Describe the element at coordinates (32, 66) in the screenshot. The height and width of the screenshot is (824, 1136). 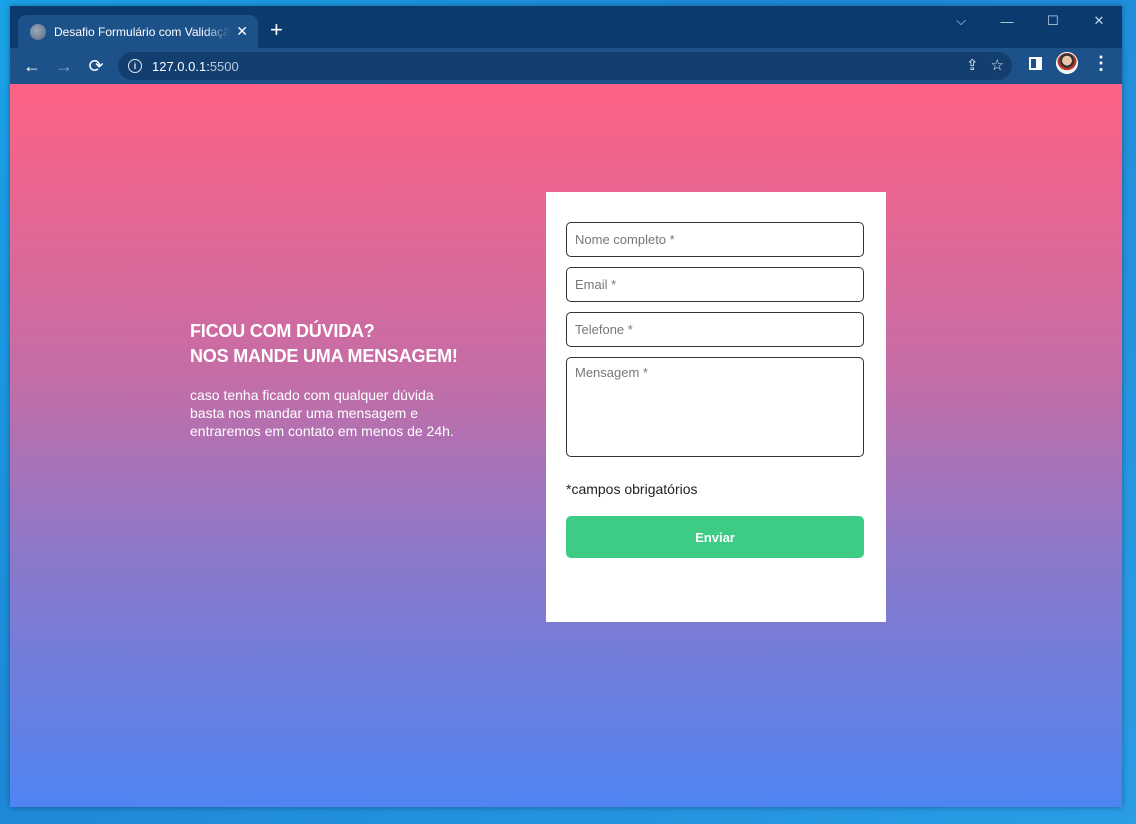
I see `back-icon: ←` at that location.